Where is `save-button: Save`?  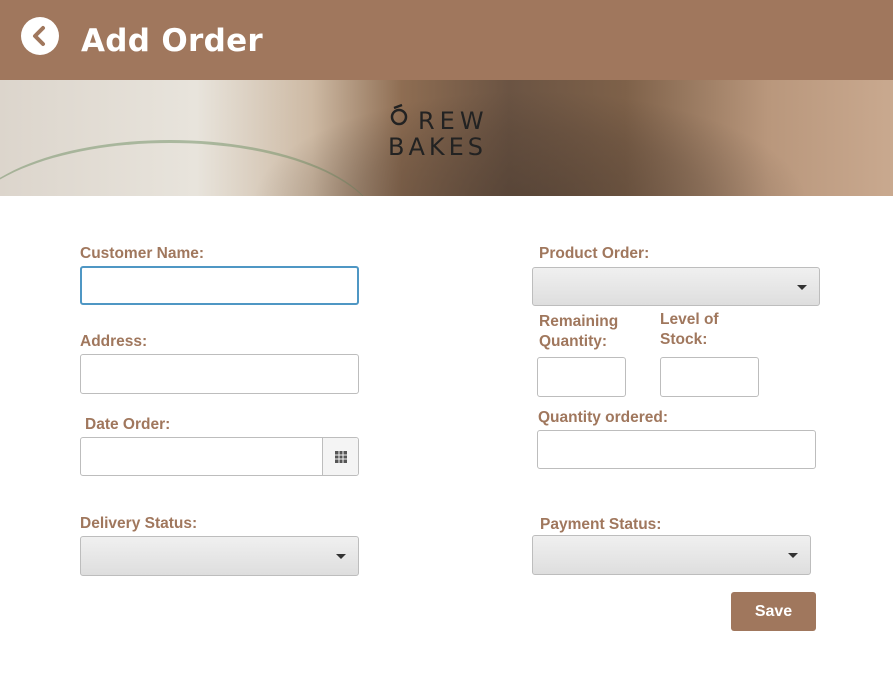 save-button: Save is located at coordinates (773, 611).